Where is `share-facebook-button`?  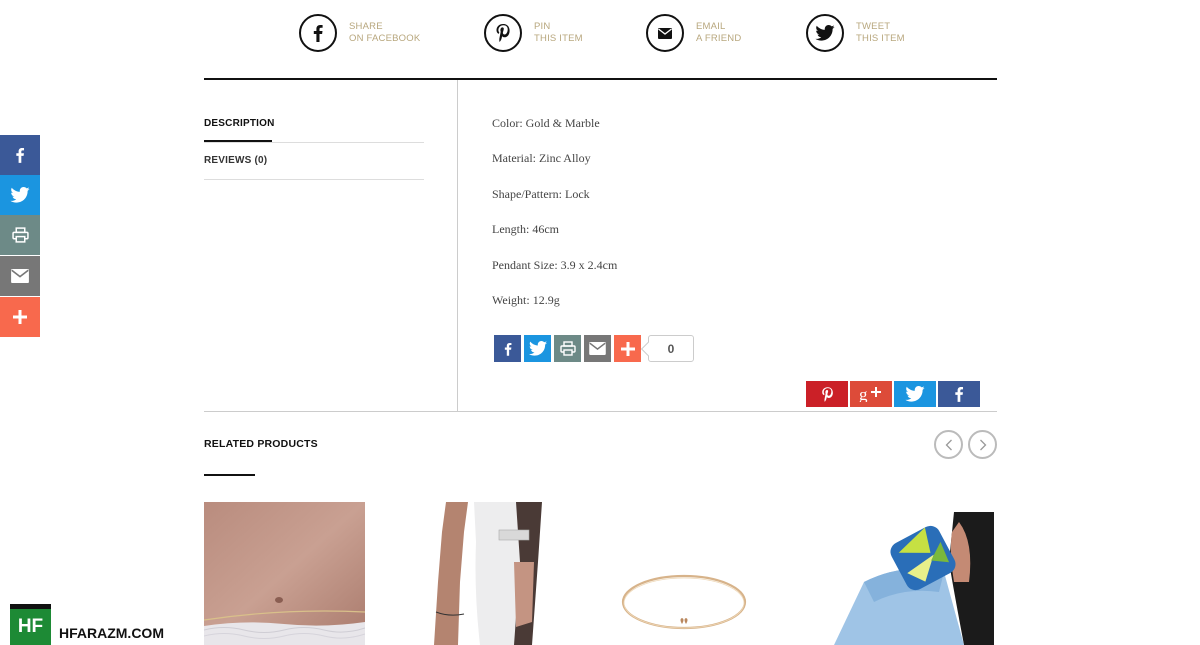
share-facebook-button is located at coordinates (507, 348).